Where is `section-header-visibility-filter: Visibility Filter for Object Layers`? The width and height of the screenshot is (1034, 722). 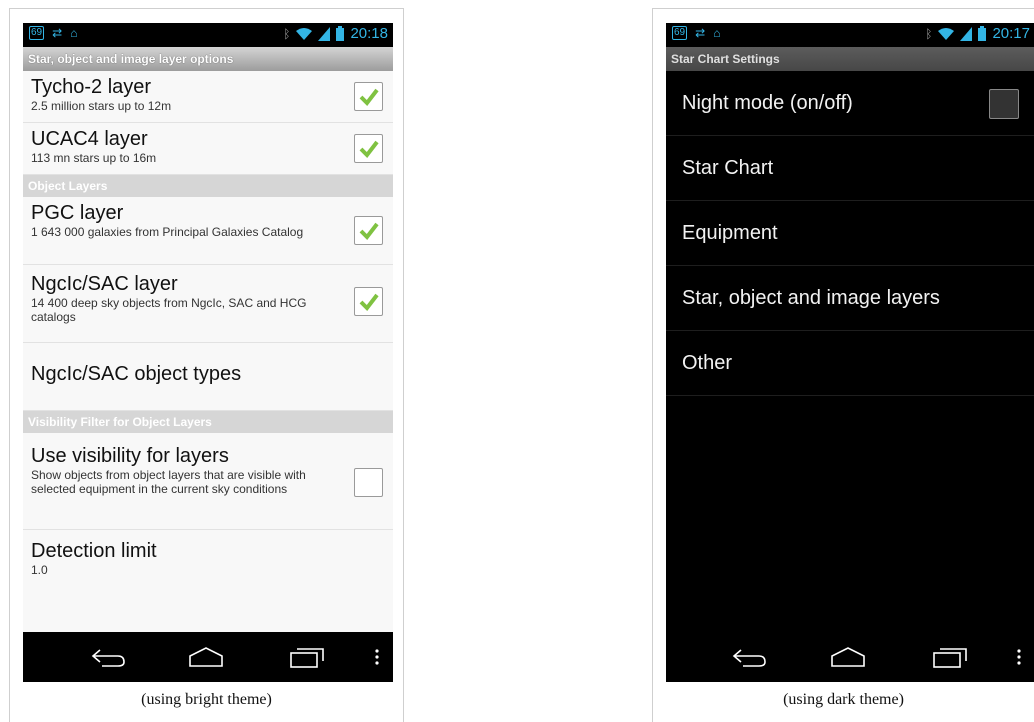
section-header-visibility-filter: Visibility Filter for Object Layers is located at coordinates (208, 422).